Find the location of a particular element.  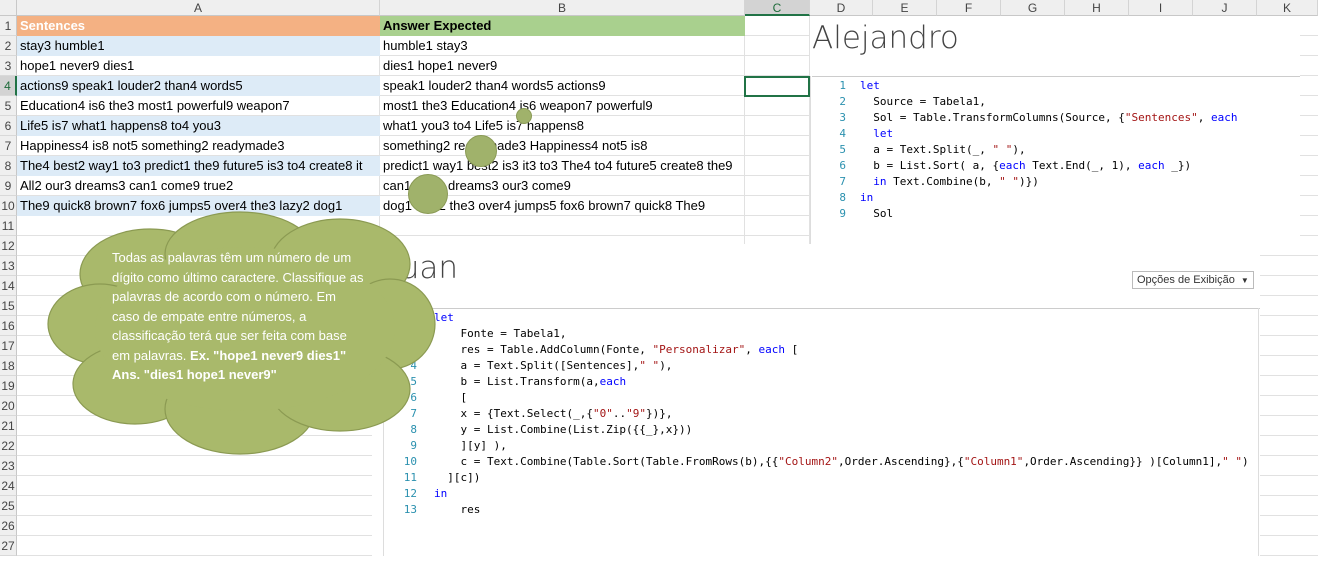

row-header-12: 12 is located at coordinates (8, 246).